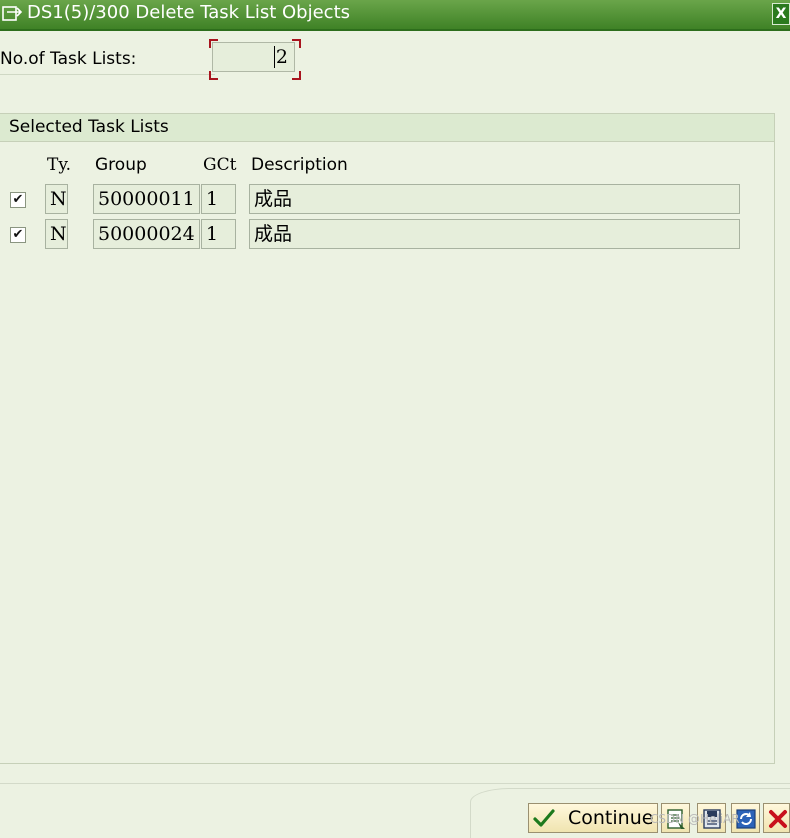 This screenshot has width=790, height=838. I want to click on dialog-icon, so click(12, 13).